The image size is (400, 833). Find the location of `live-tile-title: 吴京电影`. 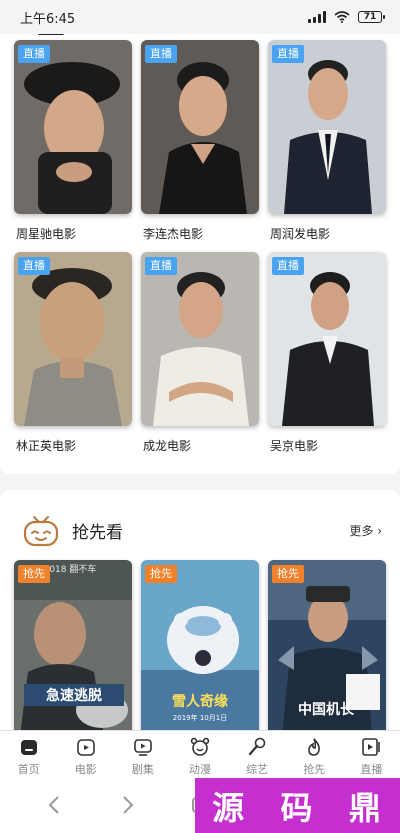

live-tile-title: 吴京电影 is located at coordinates (294, 446).